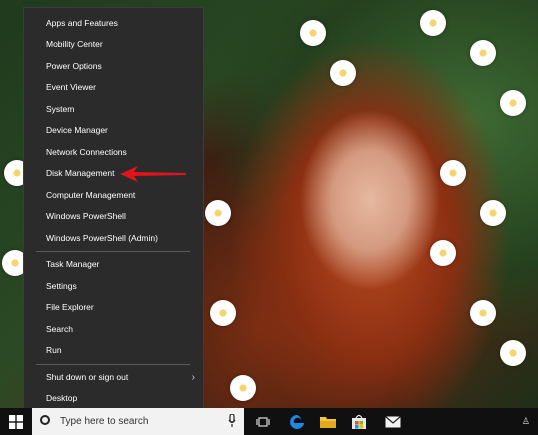 The width and height of the screenshot is (538, 435). What do you see at coordinates (113, 286) in the screenshot?
I see `menu-item-settings: Settings` at bounding box center [113, 286].